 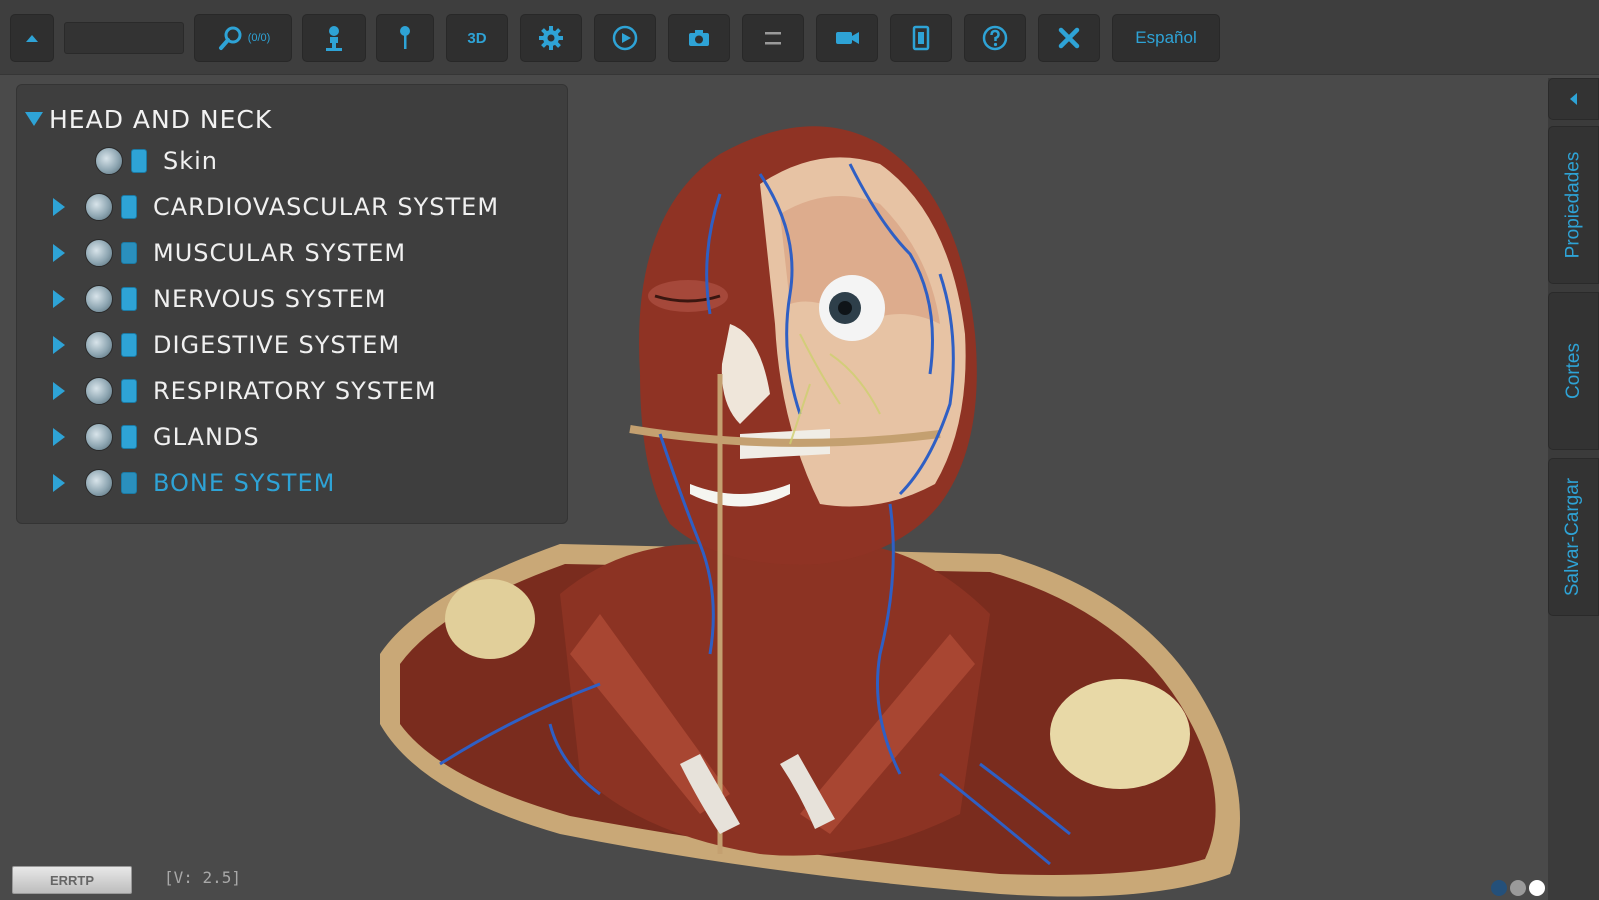 I want to click on film-icon, so click(x=921, y=38).